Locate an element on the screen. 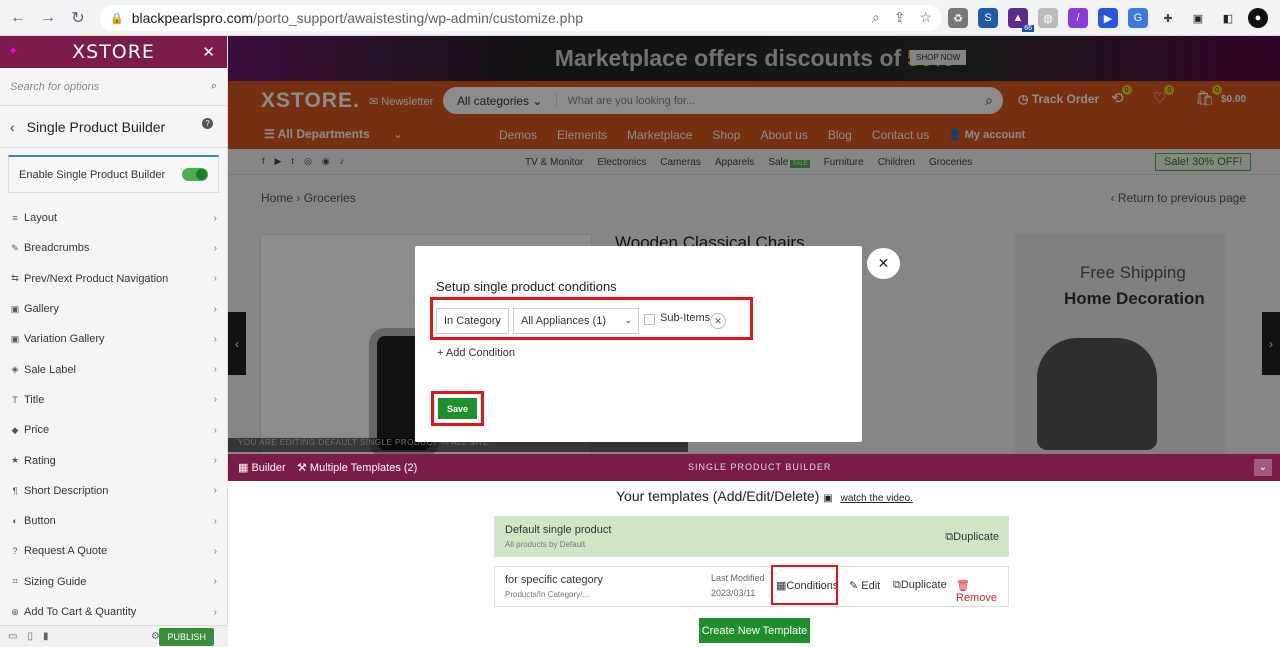  grid-icon: ▦ is located at coordinates (245, 468).